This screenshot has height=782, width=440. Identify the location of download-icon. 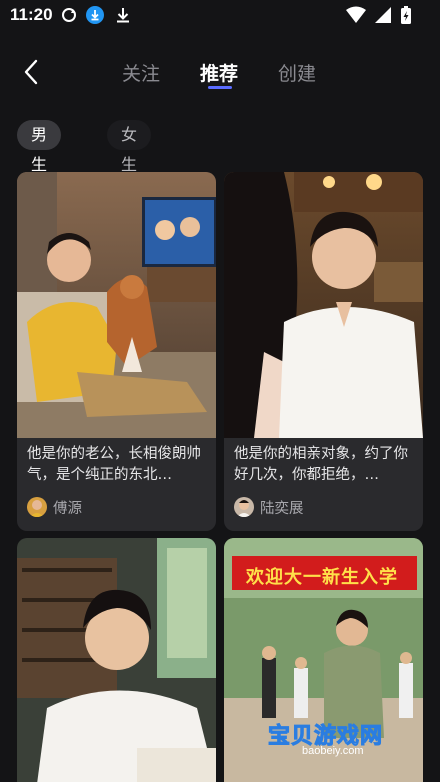
(123, 15).